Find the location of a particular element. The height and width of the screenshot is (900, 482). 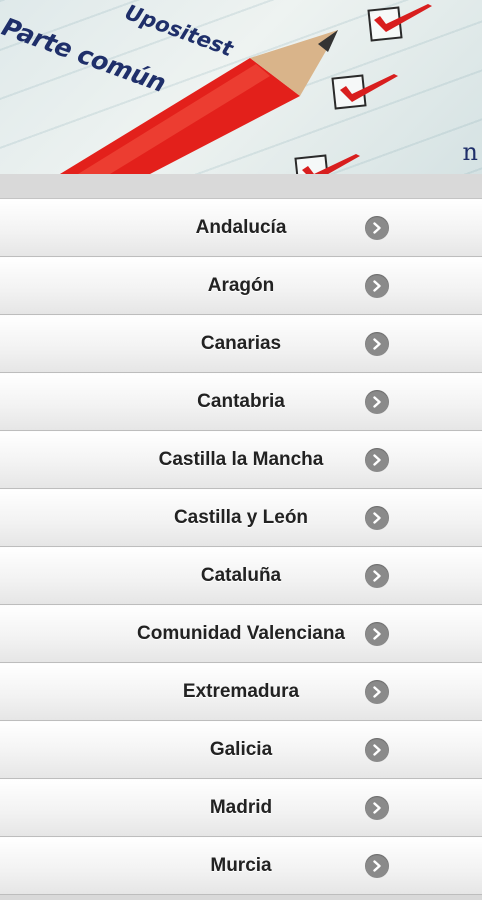

list-item-label: Murcia is located at coordinates (241, 865).